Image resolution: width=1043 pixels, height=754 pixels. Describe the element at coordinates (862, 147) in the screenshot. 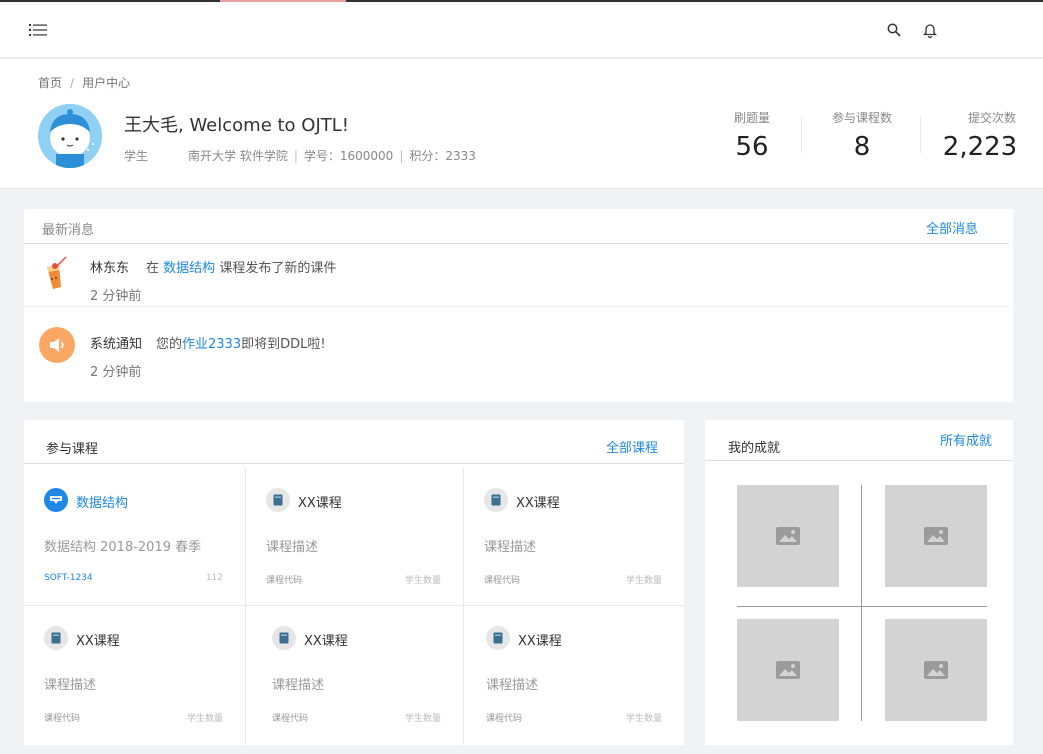

I see `stat-value: 8` at that location.